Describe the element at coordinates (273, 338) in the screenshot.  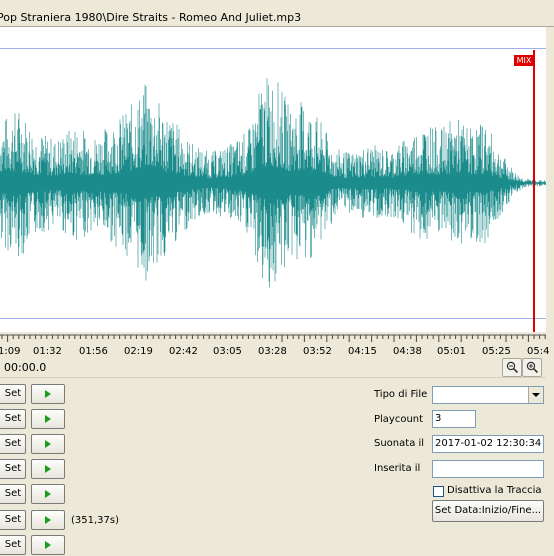
I see `timeline-ticks` at that location.